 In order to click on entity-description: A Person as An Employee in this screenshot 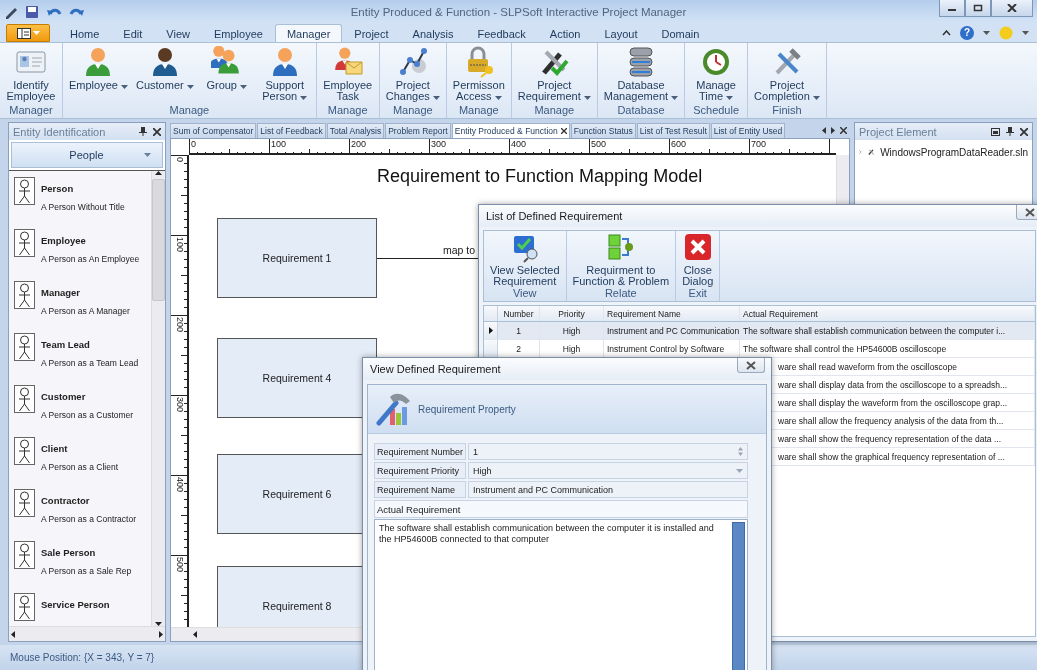, I will do `click(90, 259)`.